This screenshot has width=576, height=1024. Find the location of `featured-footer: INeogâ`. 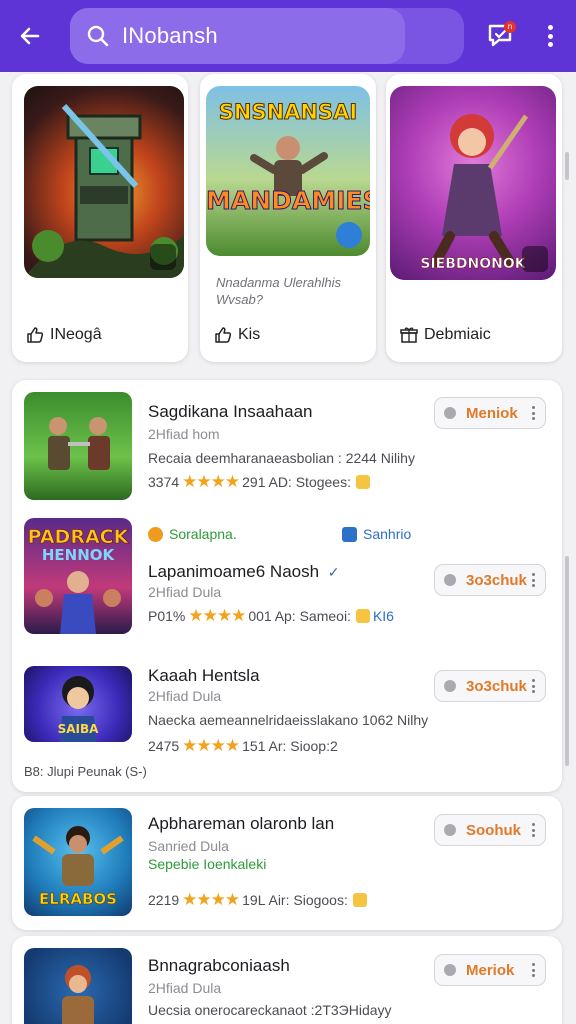

featured-footer: INeogâ is located at coordinates (64, 335).